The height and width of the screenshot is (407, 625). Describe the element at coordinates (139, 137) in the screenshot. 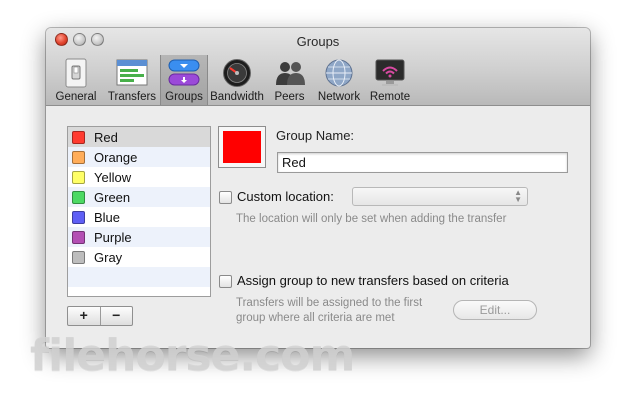

I see `list-item: Red` at that location.